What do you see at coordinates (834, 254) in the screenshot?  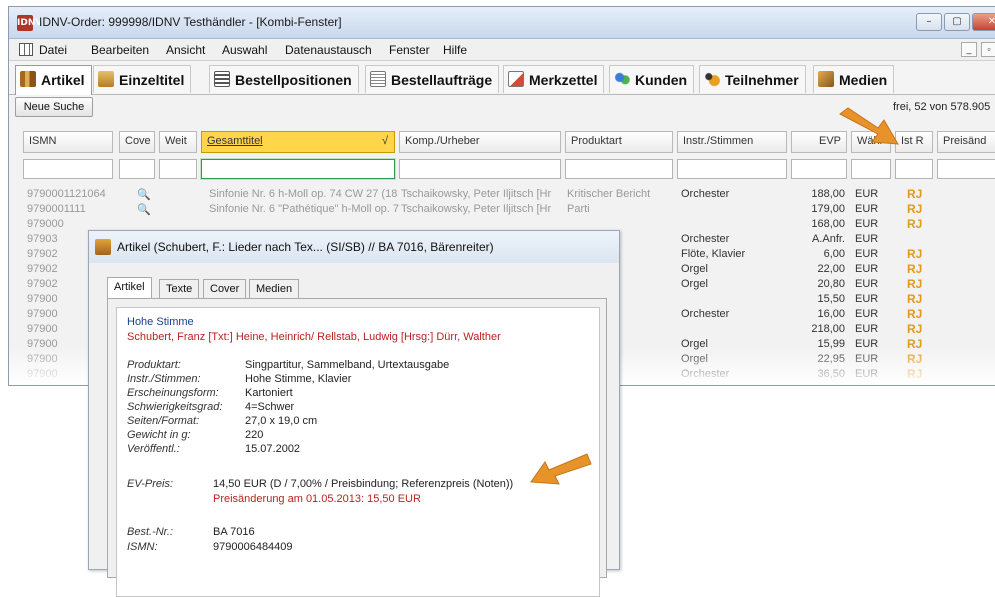 I see `cell-evp: 6,00` at bounding box center [834, 254].